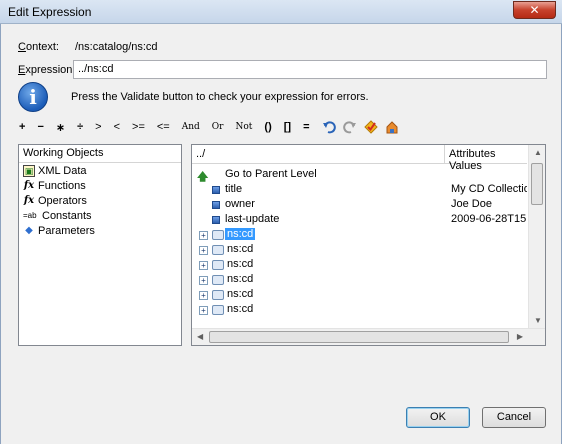  What do you see at coordinates (200, 336) in the screenshot?
I see `scroll-left-icon: ◀` at bounding box center [200, 336].